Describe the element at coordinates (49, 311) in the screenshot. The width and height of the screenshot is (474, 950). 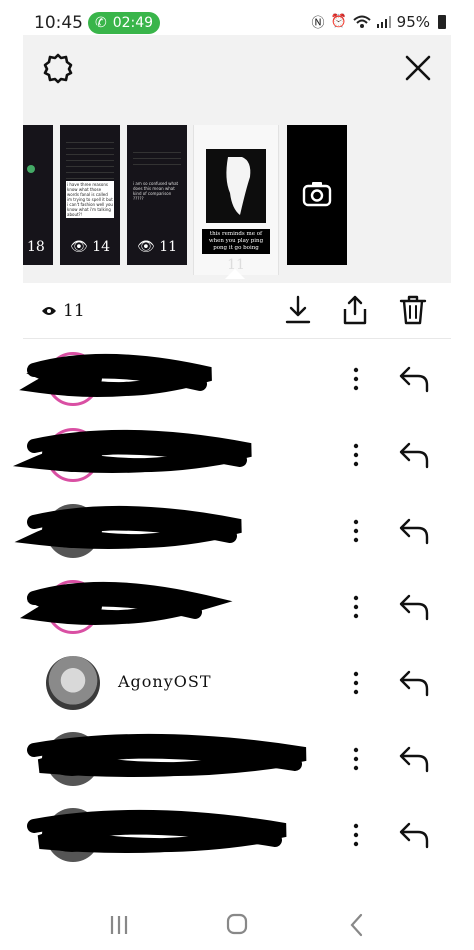
I see `eye-icon` at that location.